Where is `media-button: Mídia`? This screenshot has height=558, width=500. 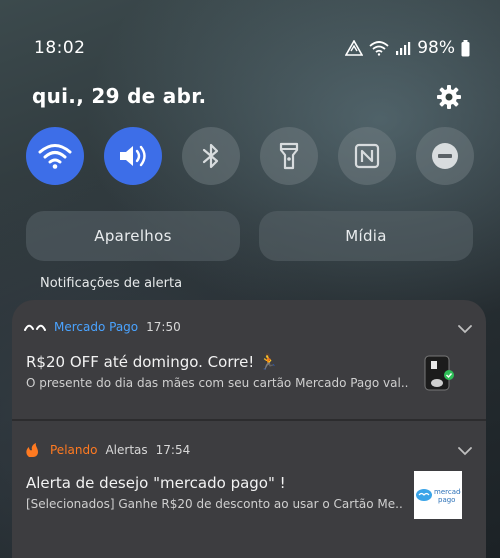 media-button: Mídia is located at coordinates (366, 236).